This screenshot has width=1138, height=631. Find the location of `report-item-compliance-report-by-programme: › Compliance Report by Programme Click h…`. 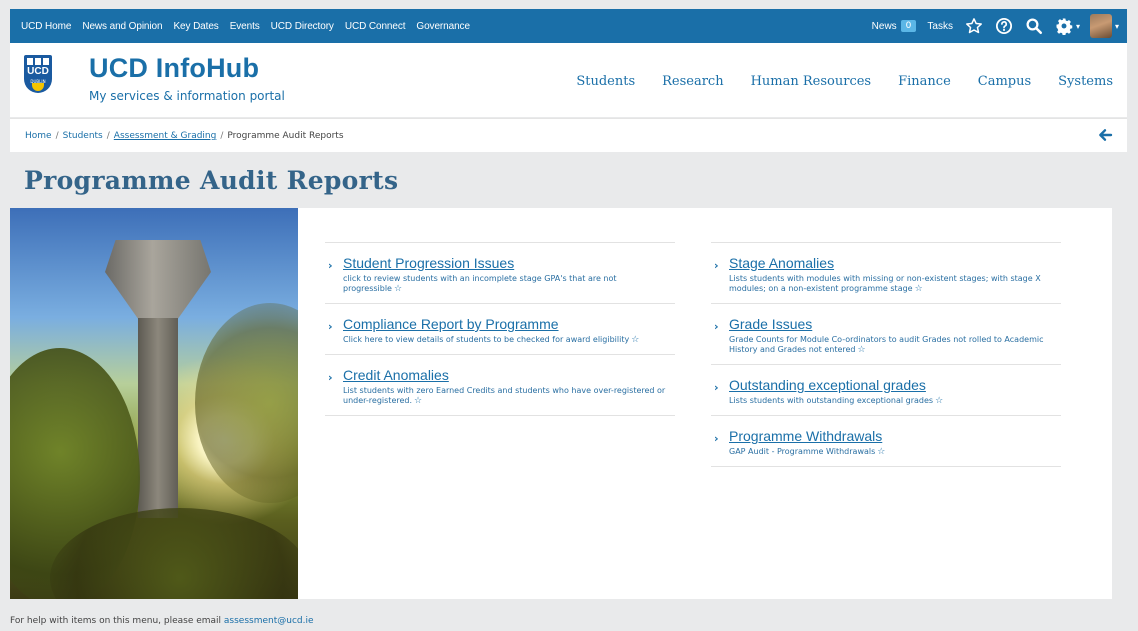

report-item-compliance-report-by-programme: › Compliance Report by Programme Click h… is located at coordinates (500, 329).